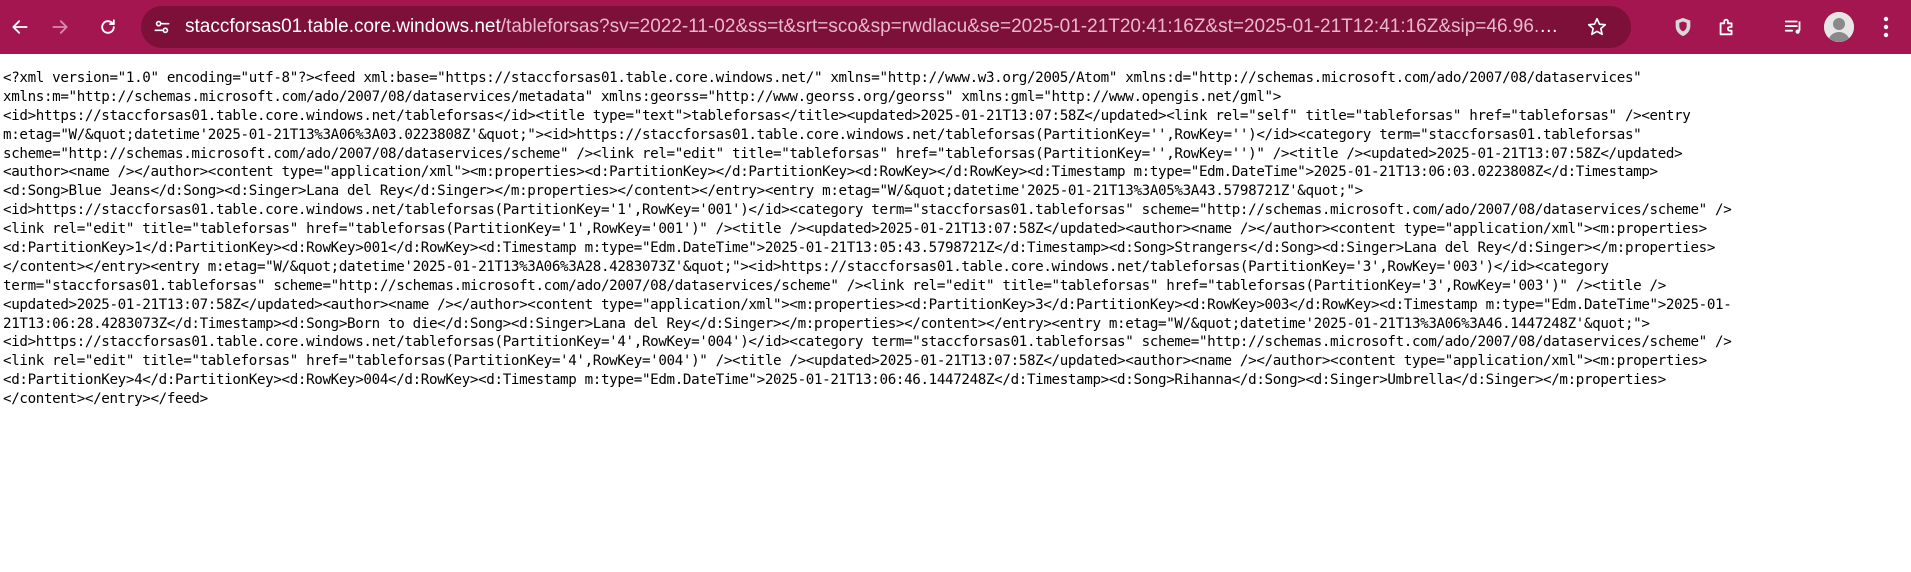  I want to click on site-info-button, so click(162, 27).